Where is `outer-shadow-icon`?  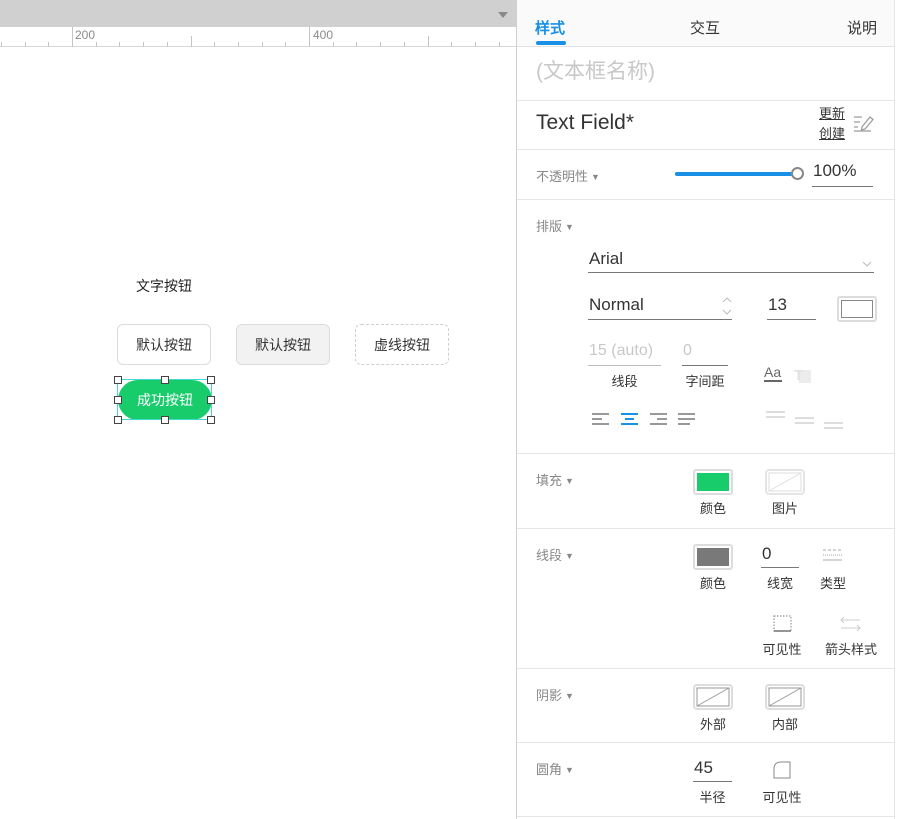
outer-shadow-icon is located at coordinates (713, 697).